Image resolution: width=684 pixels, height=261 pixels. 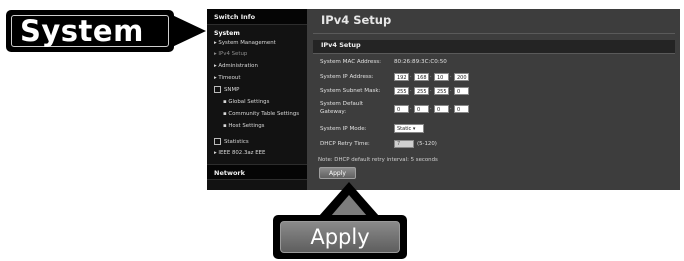 I want to click on gateway-octet-4: 0, so click(x=461, y=109).